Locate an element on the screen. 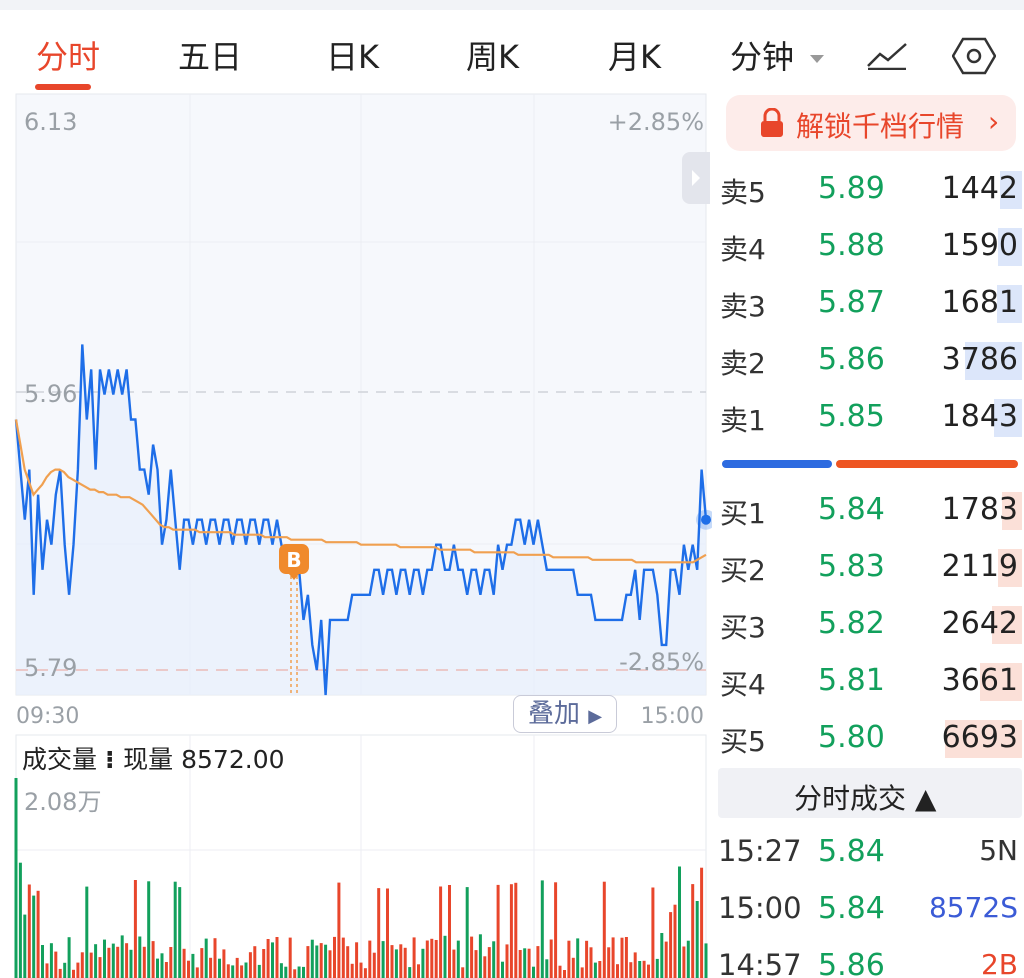  tab-intraday: 分时 is located at coordinates (68, 55).